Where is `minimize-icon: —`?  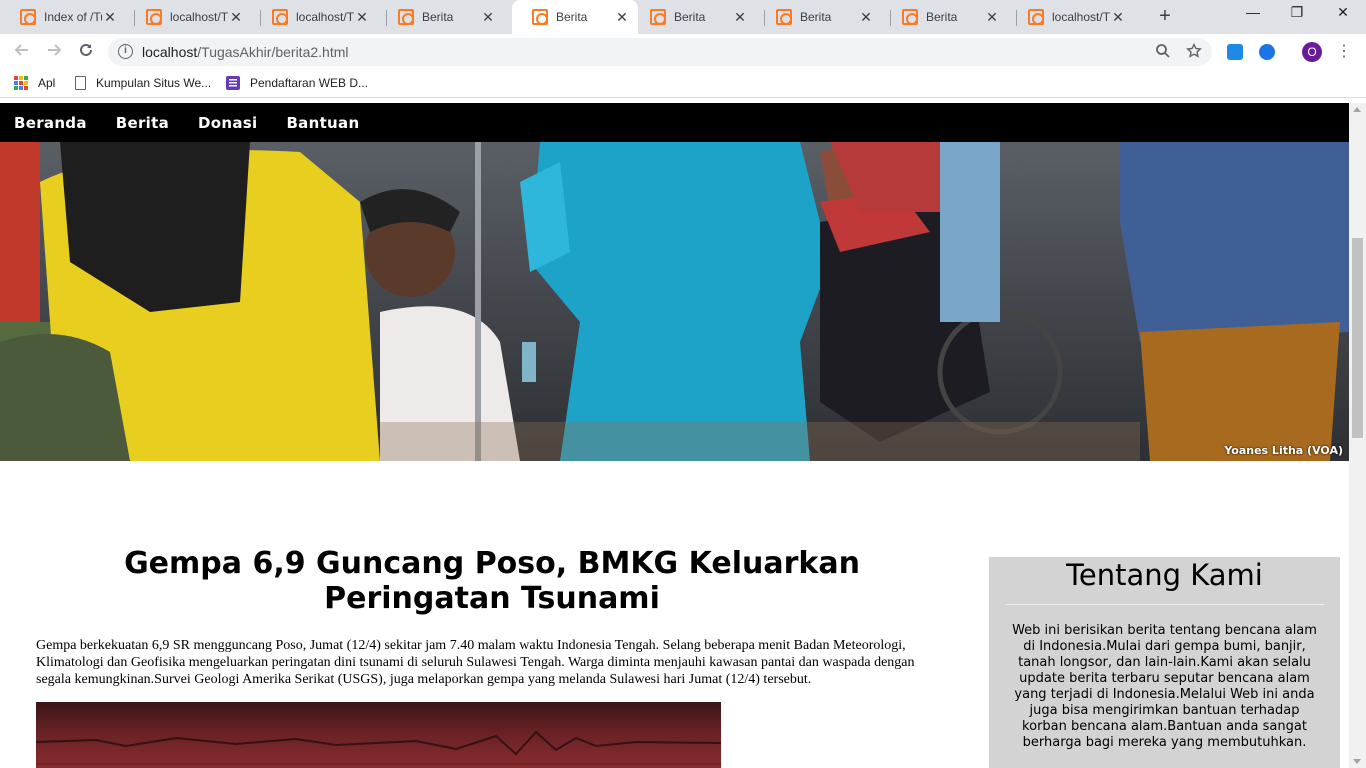
minimize-icon: — is located at coordinates (1253, 16).